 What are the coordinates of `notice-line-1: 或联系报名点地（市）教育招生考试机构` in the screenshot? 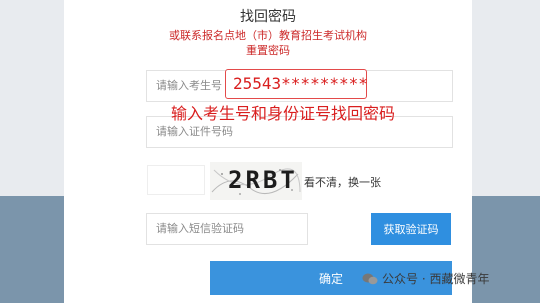 It's located at (268, 35).